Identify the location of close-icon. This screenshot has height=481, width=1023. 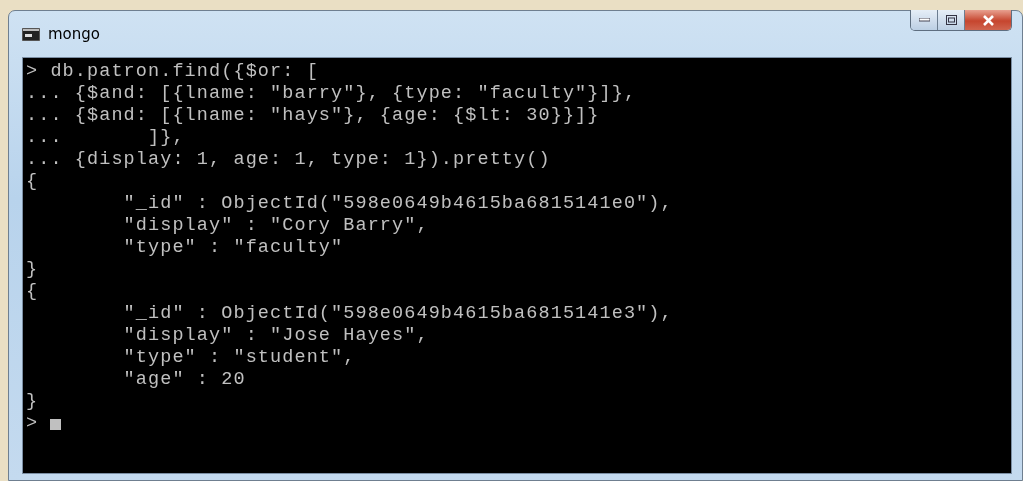
(988, 20).